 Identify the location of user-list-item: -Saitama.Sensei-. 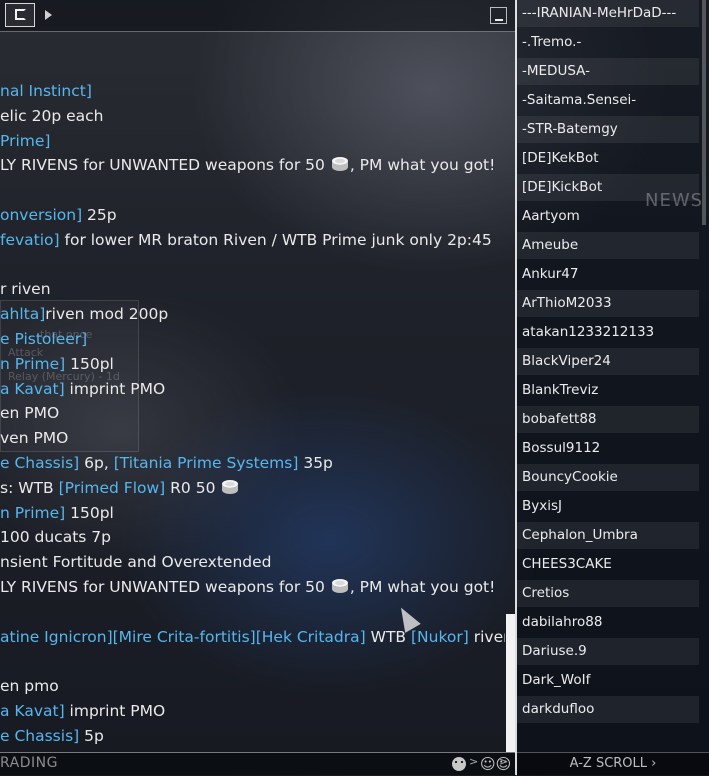
(608, 100).